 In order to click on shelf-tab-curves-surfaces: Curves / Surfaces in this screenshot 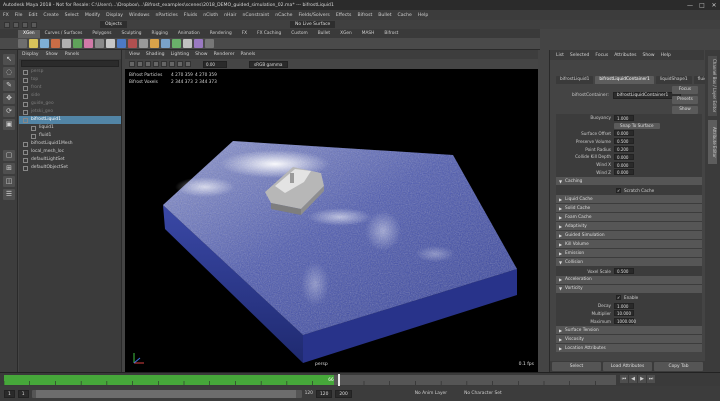, I will do `click(64, 34)`.